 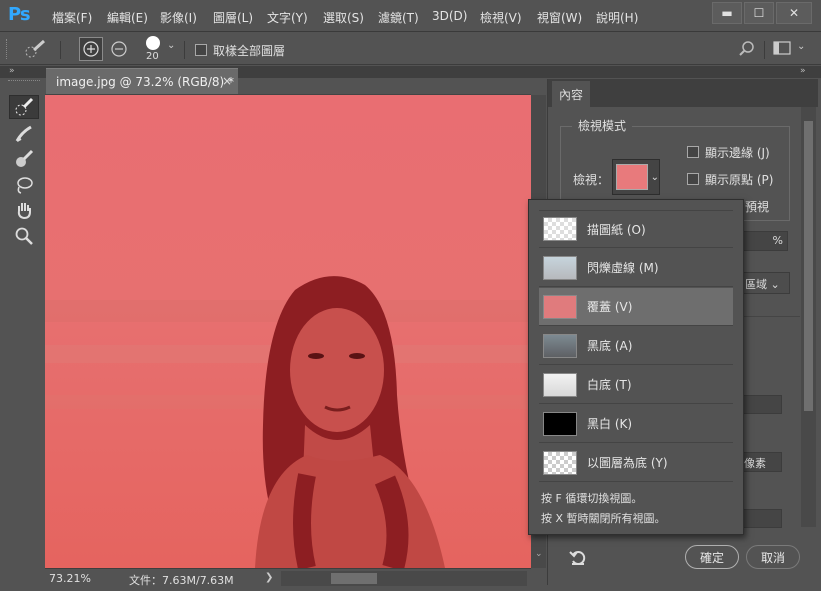 I want to click on refine-radius-tool-icon, so click(x=24, y=134).